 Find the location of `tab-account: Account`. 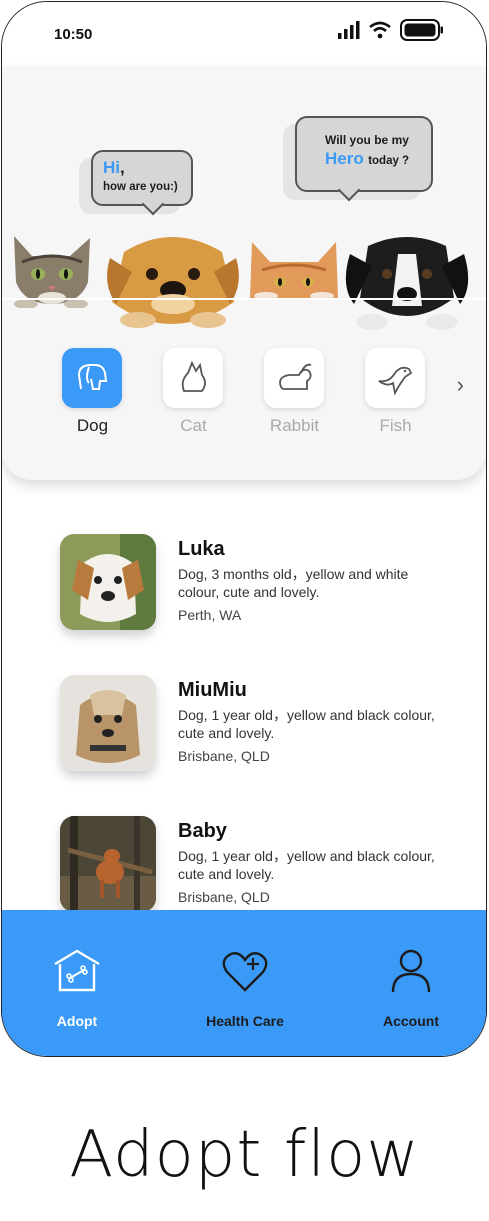

tab-account: Account is located at coordinates (411, 988).